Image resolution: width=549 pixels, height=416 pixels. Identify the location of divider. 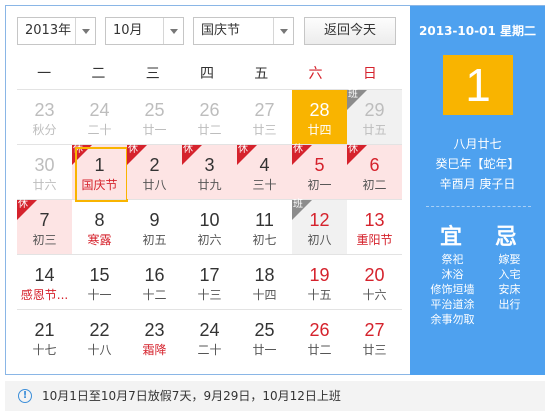
(478, 206).